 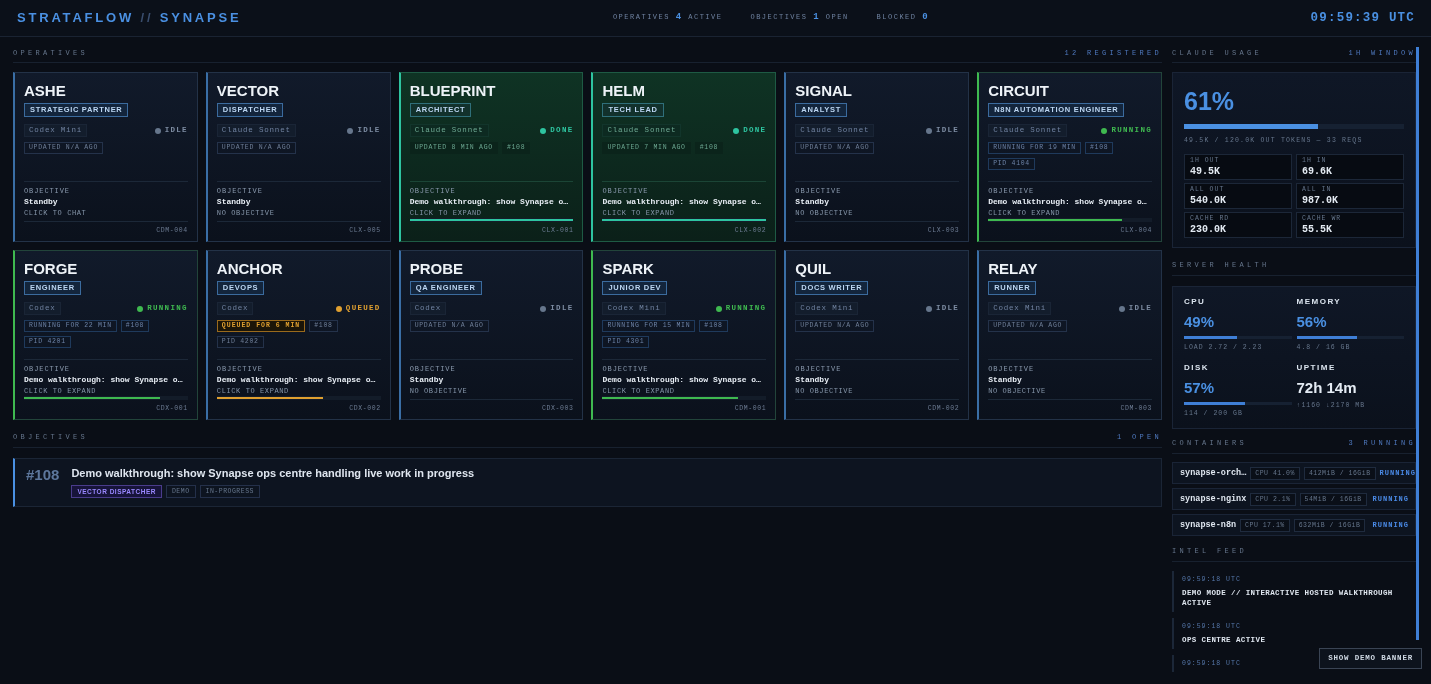 What do you see at coordinates (1319, 302) in the screenshot?
I see `metric-label: MEMORY` at bounding box center [1319, 302].